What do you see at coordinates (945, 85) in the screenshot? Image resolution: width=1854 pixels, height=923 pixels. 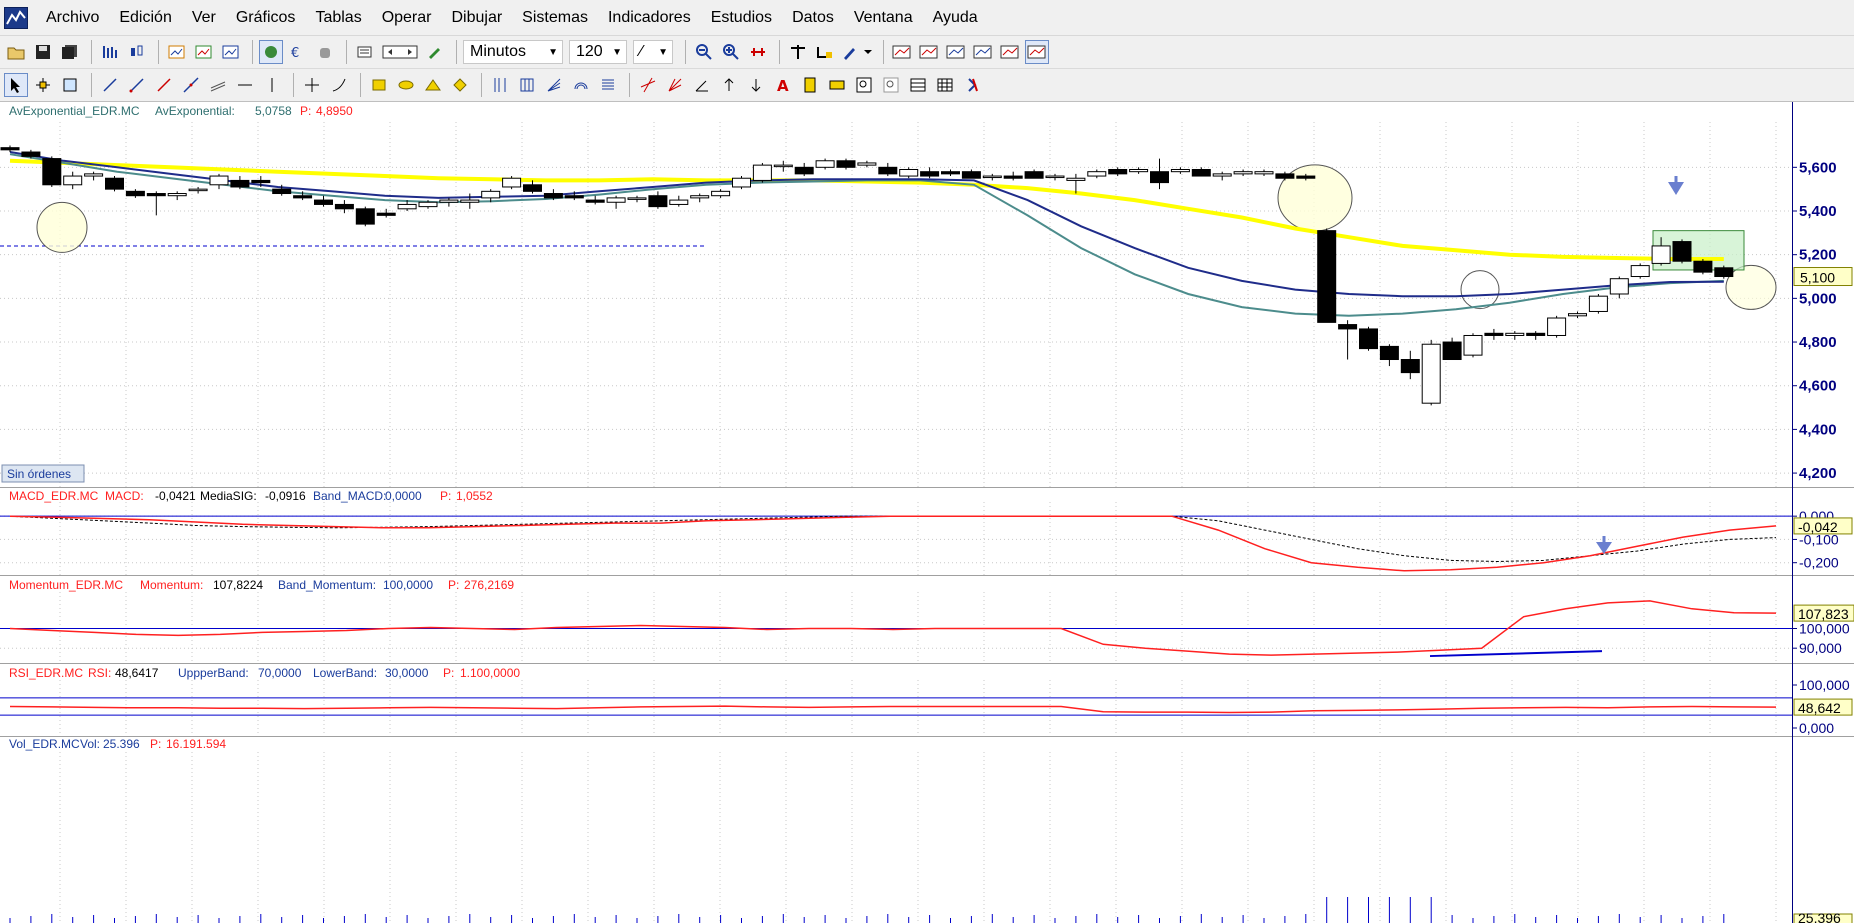 I see `table-tool-icon` at bounding box center [945, 85].